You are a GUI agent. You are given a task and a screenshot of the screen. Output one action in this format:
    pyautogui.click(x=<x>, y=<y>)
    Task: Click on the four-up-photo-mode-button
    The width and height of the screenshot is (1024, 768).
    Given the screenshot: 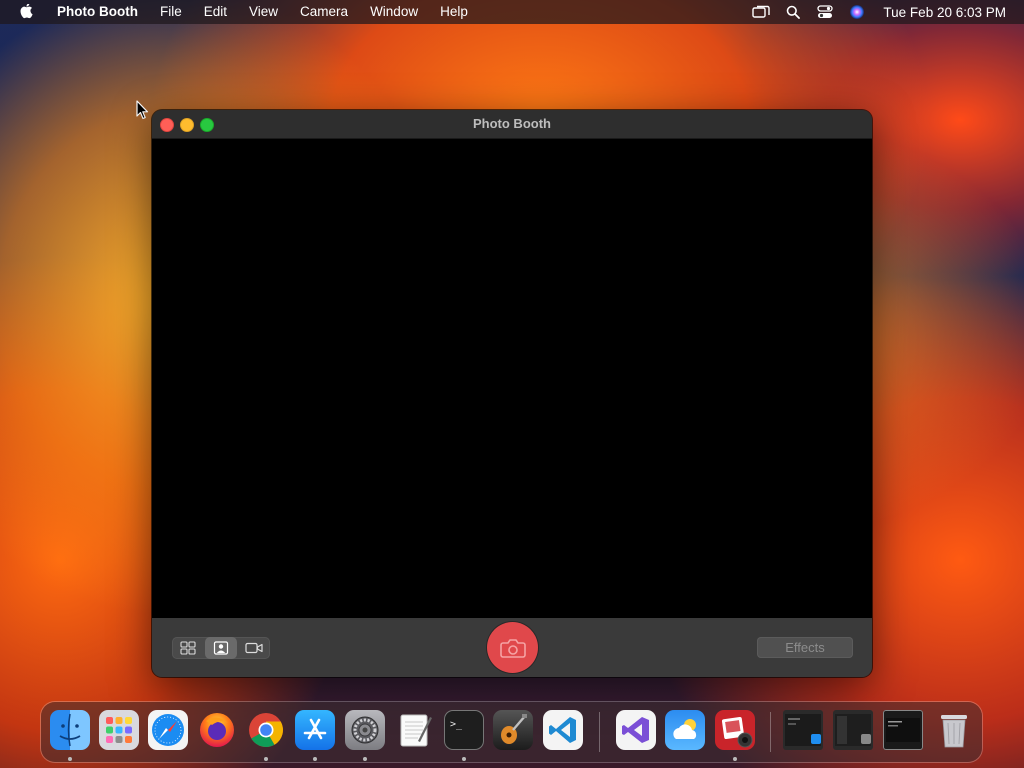 What is the action you would take?
    pyautogui.click(x=188, y=648)
    